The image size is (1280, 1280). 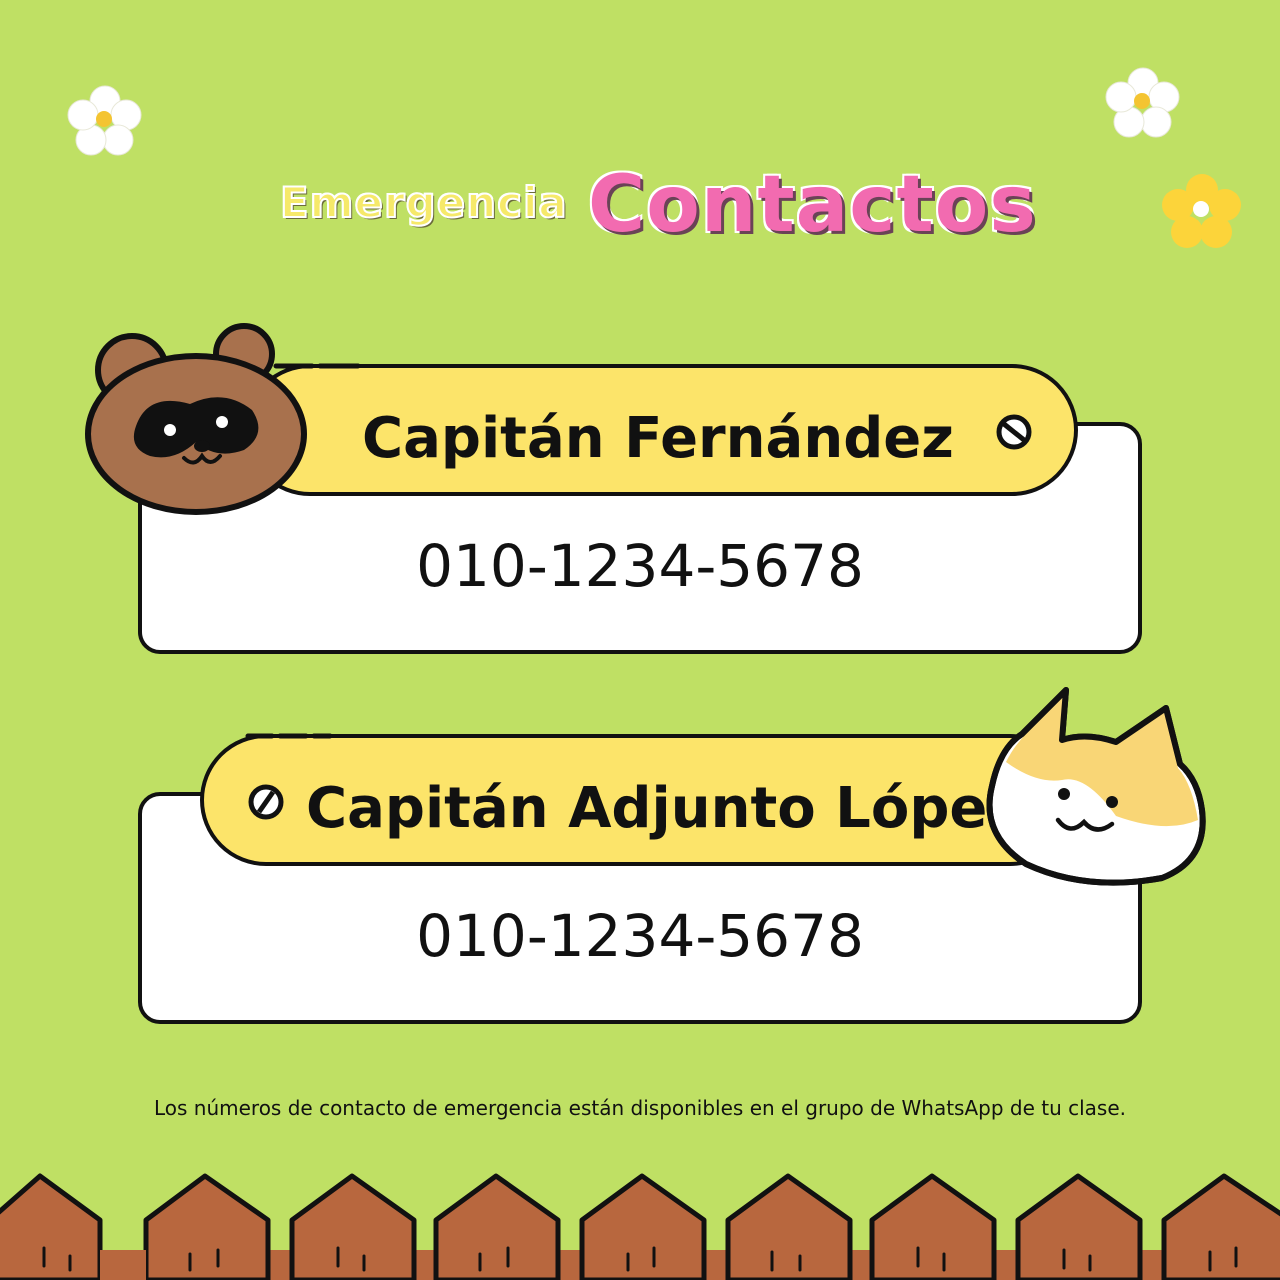 What do you see at coordinates (1096, 786) in the screenshot?
I see `cat-icon` at bounding box center [1096, 786].